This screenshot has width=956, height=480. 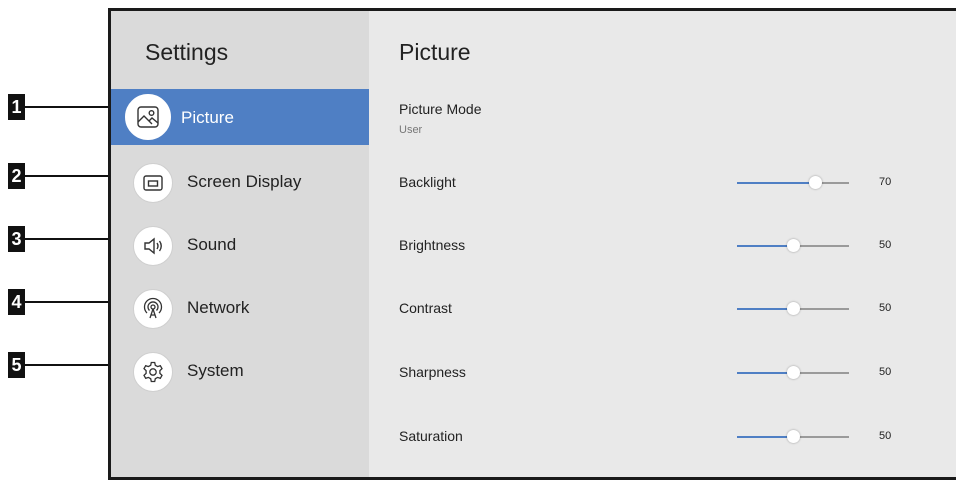 What do you see at coordinates (207, 117) in the screenshot?
I see `sidebar-item-label: Picture` at bounding box center [207, 117].